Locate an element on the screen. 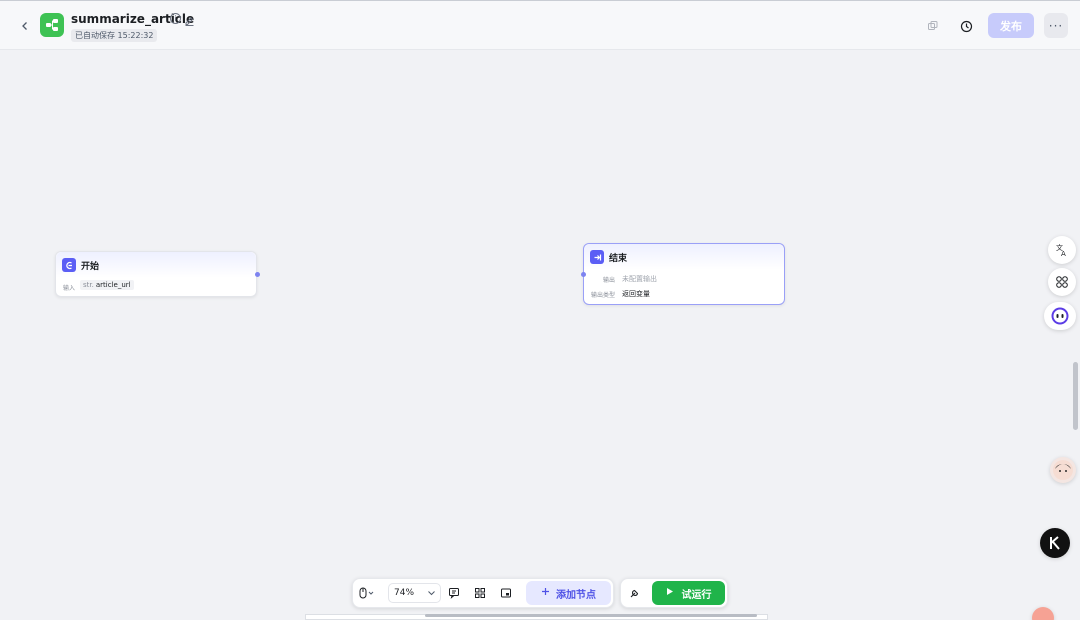 The height and width of the screenshot is (620, 1080). apps-grid-icon is located at coordinates (1062, 282).